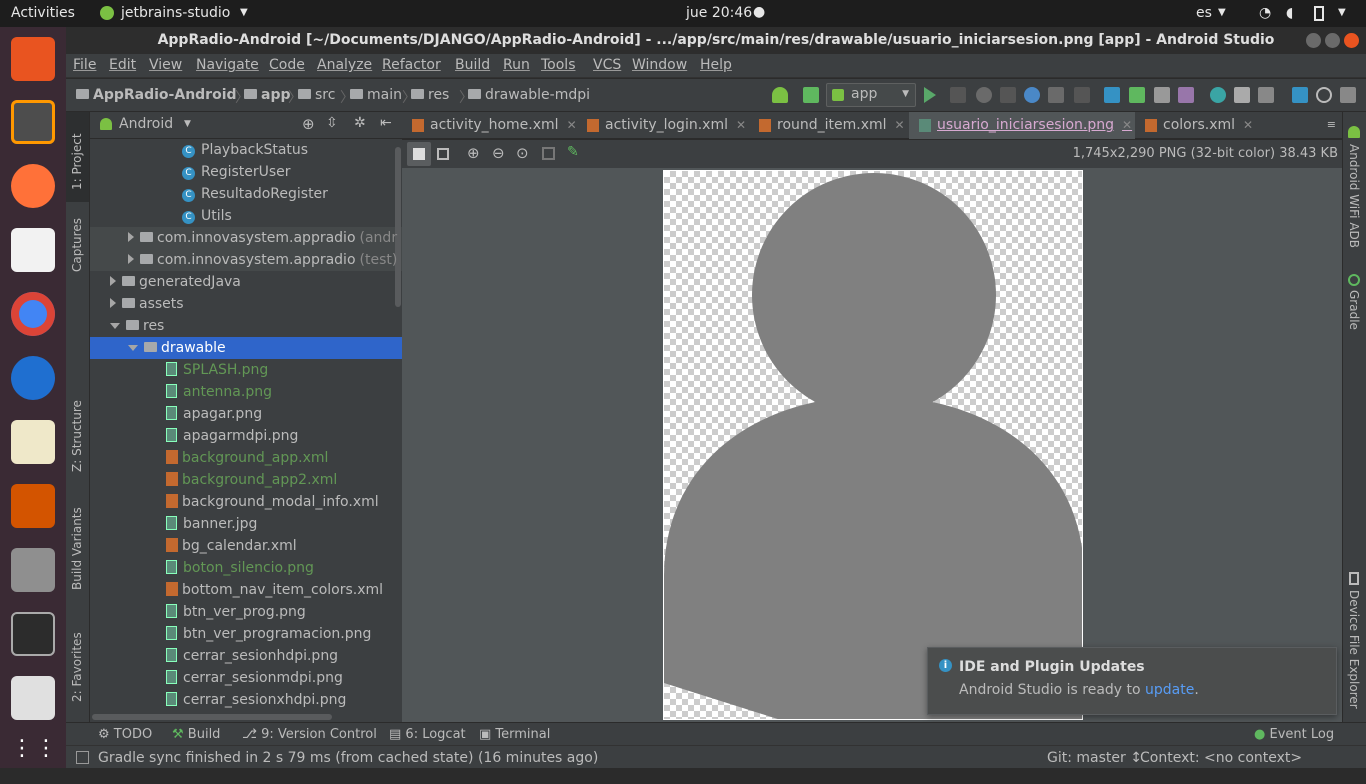 The width and height of the screenshot is (1366, 784). What do you see at coordinates (958, 95) in the screenshot?
I see `apply-changes-icon` at bounding box center [958, 95].